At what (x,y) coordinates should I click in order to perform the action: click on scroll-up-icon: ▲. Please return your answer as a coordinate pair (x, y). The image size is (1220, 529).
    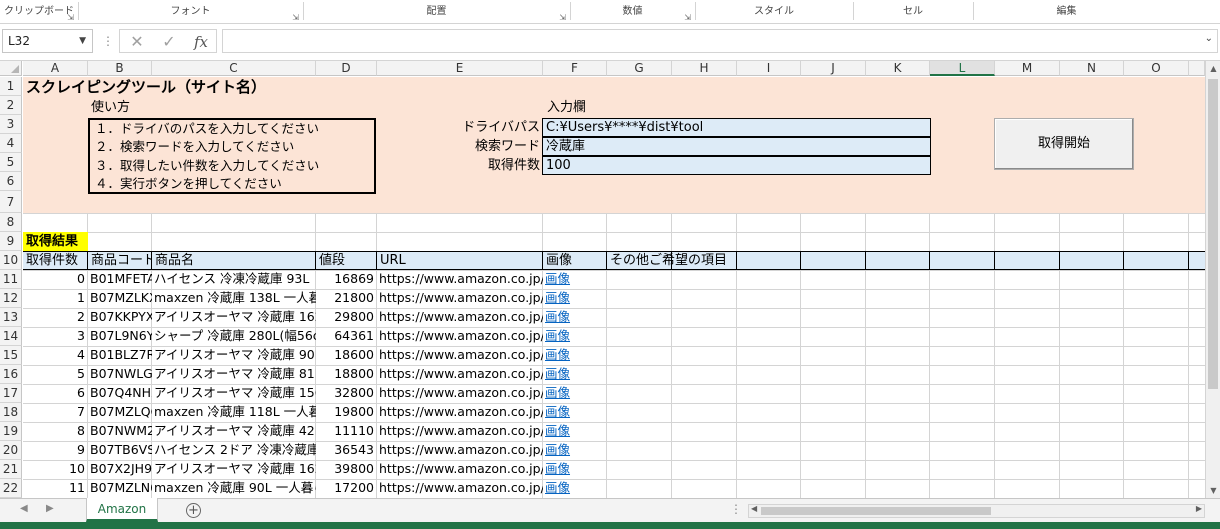
    Looking at the image, I should click on (1213, 68).